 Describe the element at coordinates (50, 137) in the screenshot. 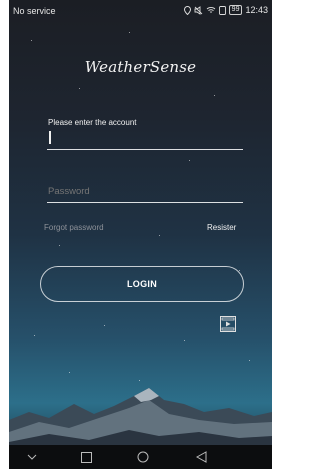

I see `account-input-cursor` at that location.